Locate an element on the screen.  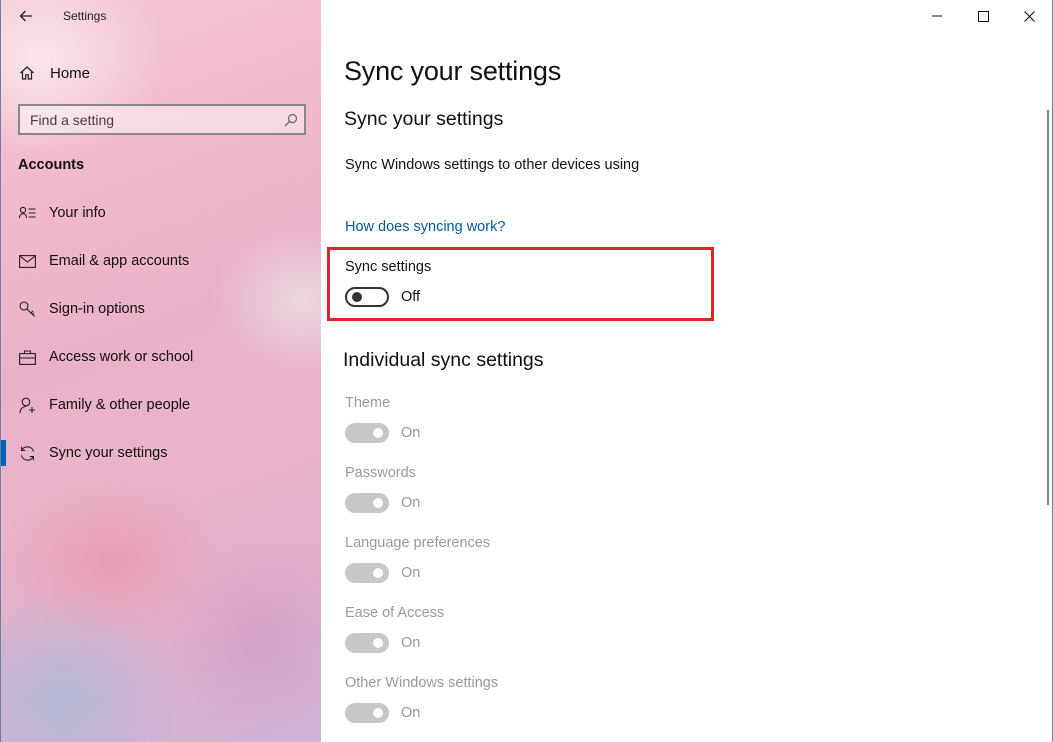
person-card-icon is located at coordinates (27, 213).